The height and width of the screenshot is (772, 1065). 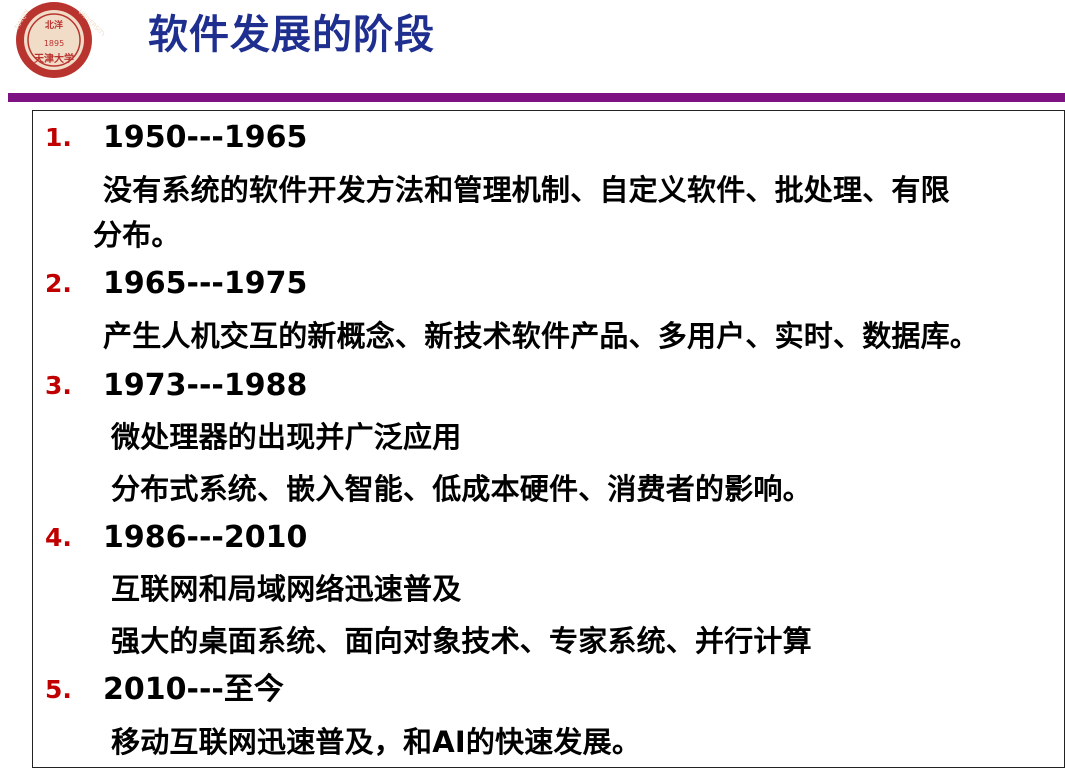 I want to click on stage-description: 微处理器的出现并广泛应用, so click(x=286, y=437).